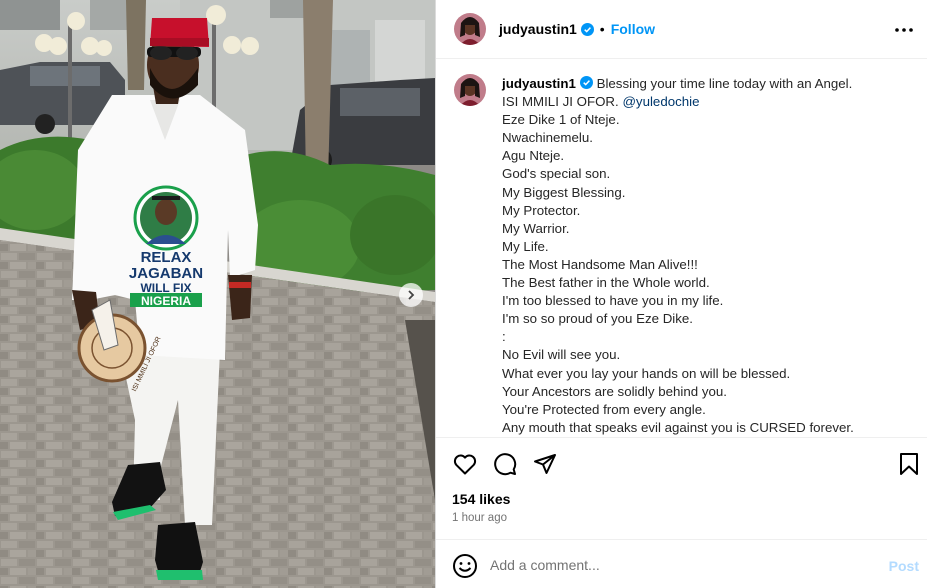 This screenshot has height=588, width=927. What do you see at coordinates (597, 319) in the screenshot?
I see `caption-line: I'm so so proud of you Eze Dike.` at bounding box center [597, 319].